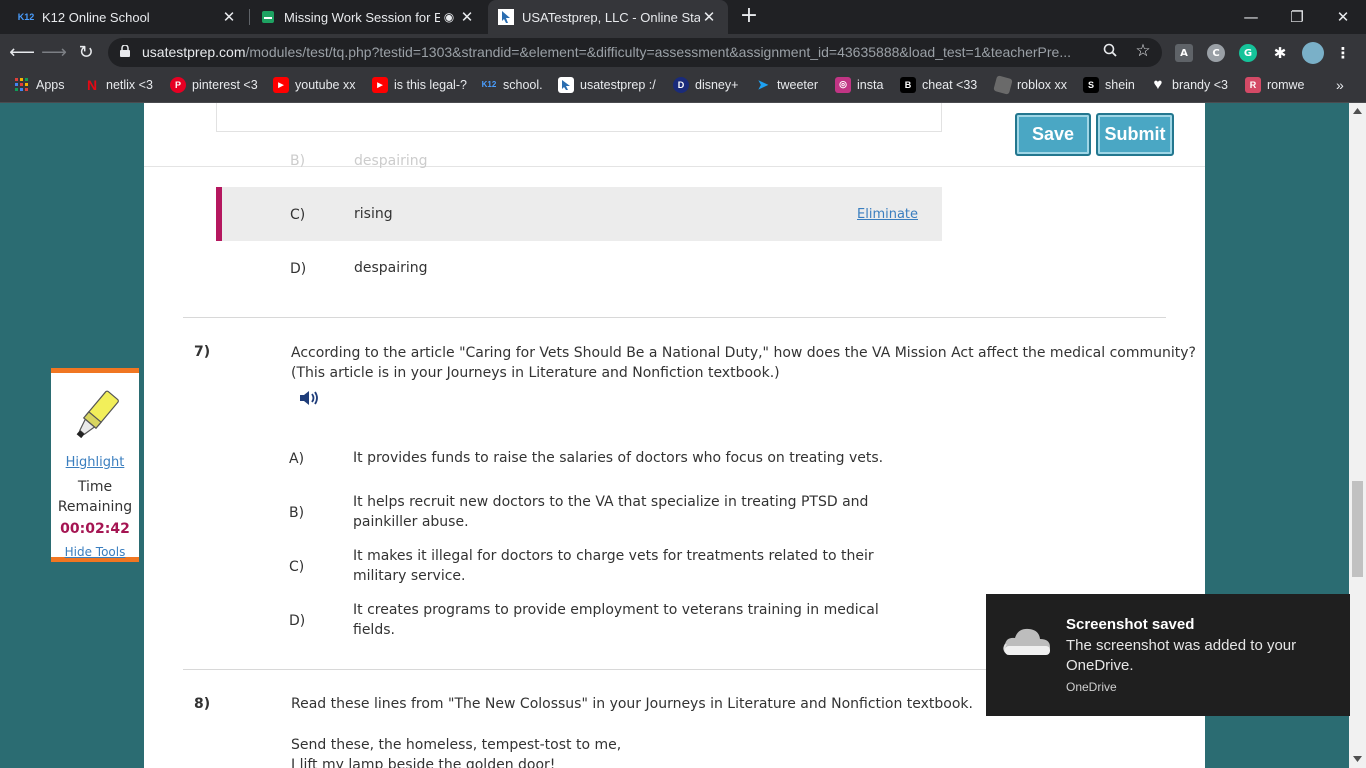 This screenshot has width=1366, height=768. I want to click on usatestprep-icon, so click(506, 17).